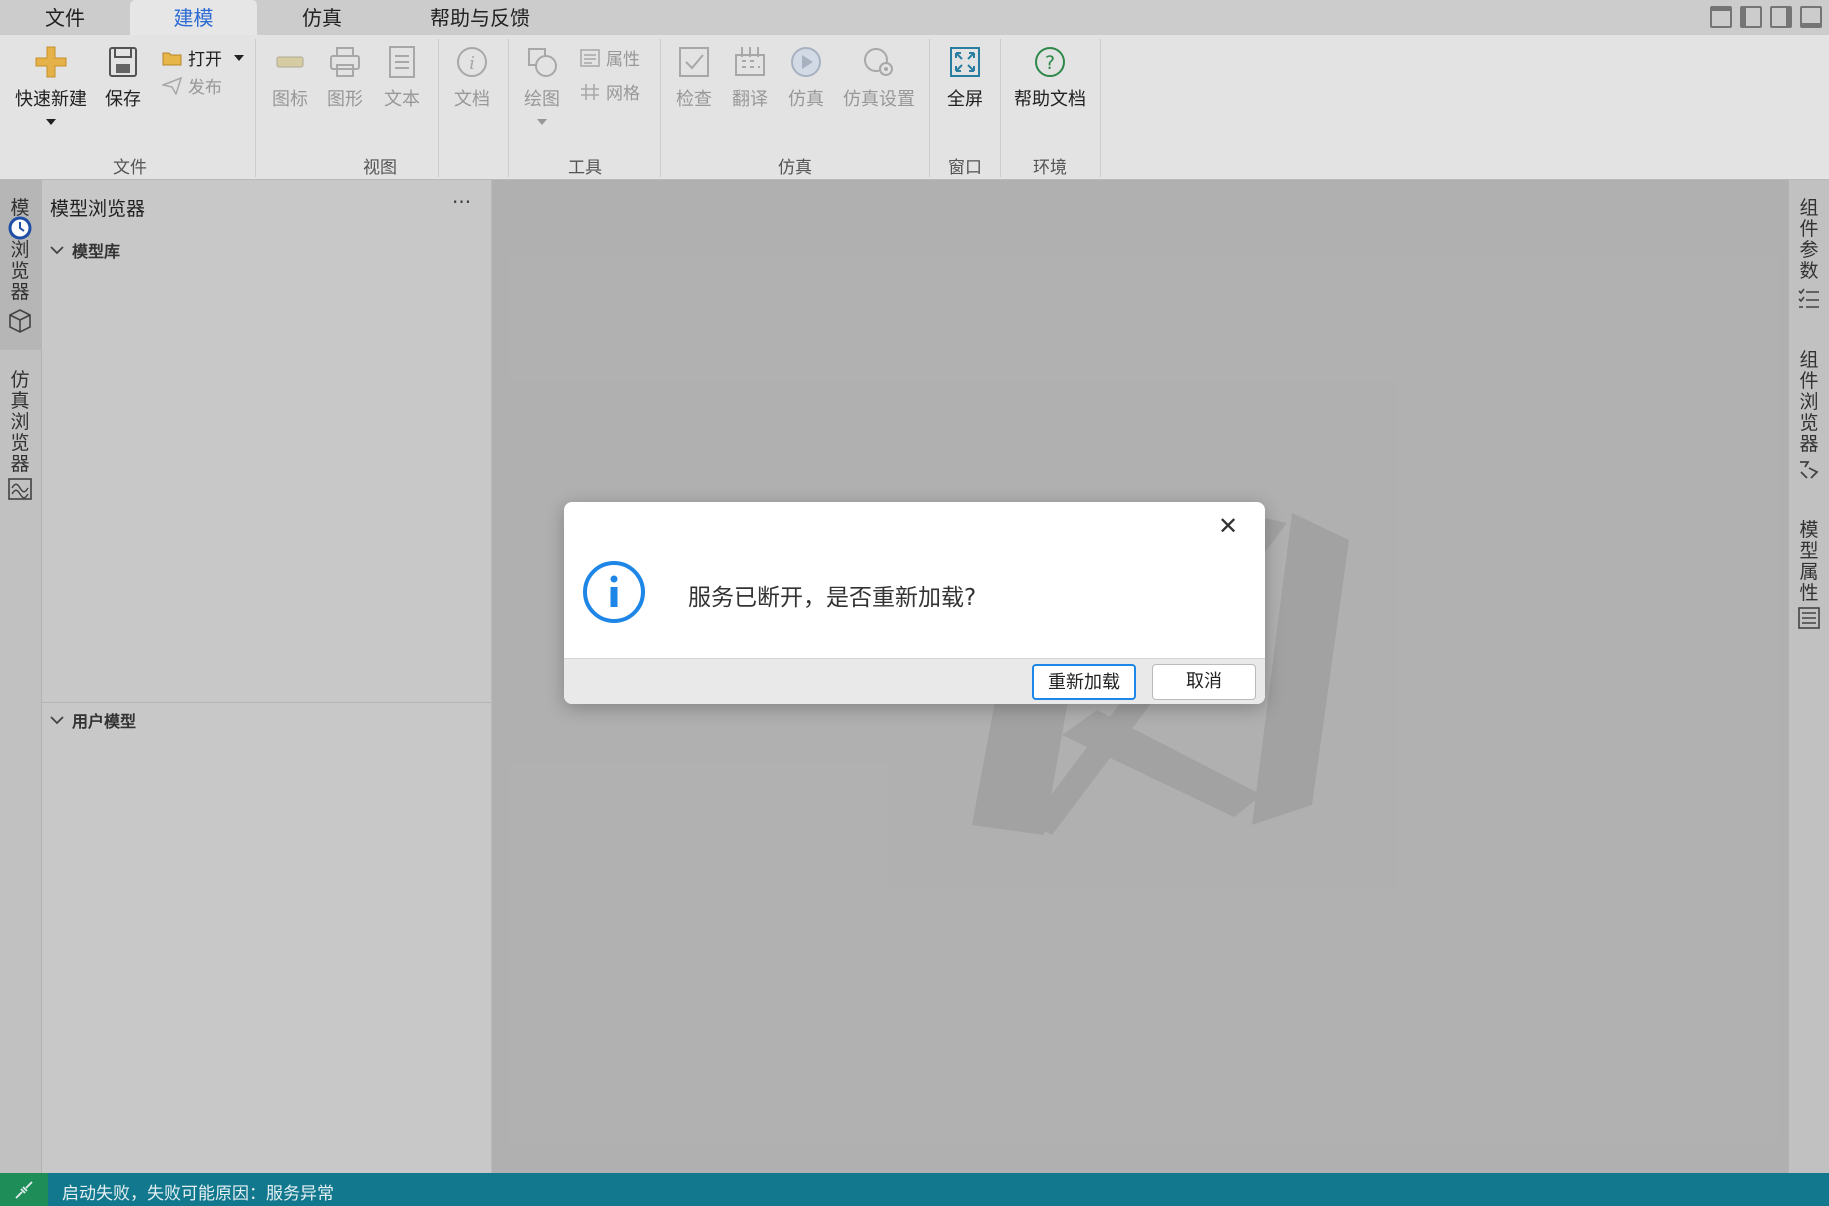  Describe the element at coordinates (1228, 526) in the screenshot. I see `close-icon: ✕` at that location.